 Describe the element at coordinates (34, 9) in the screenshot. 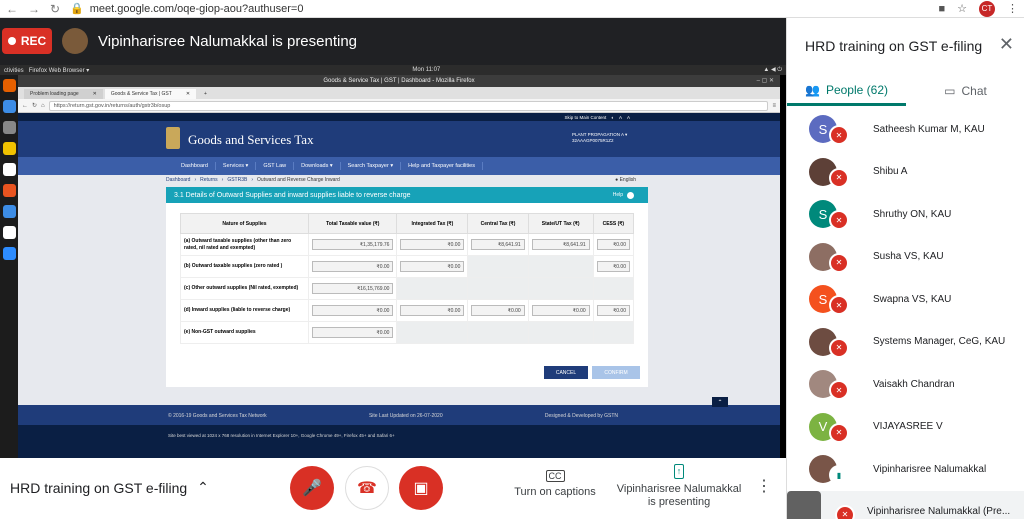

I see `forward-icon: →` at that location.